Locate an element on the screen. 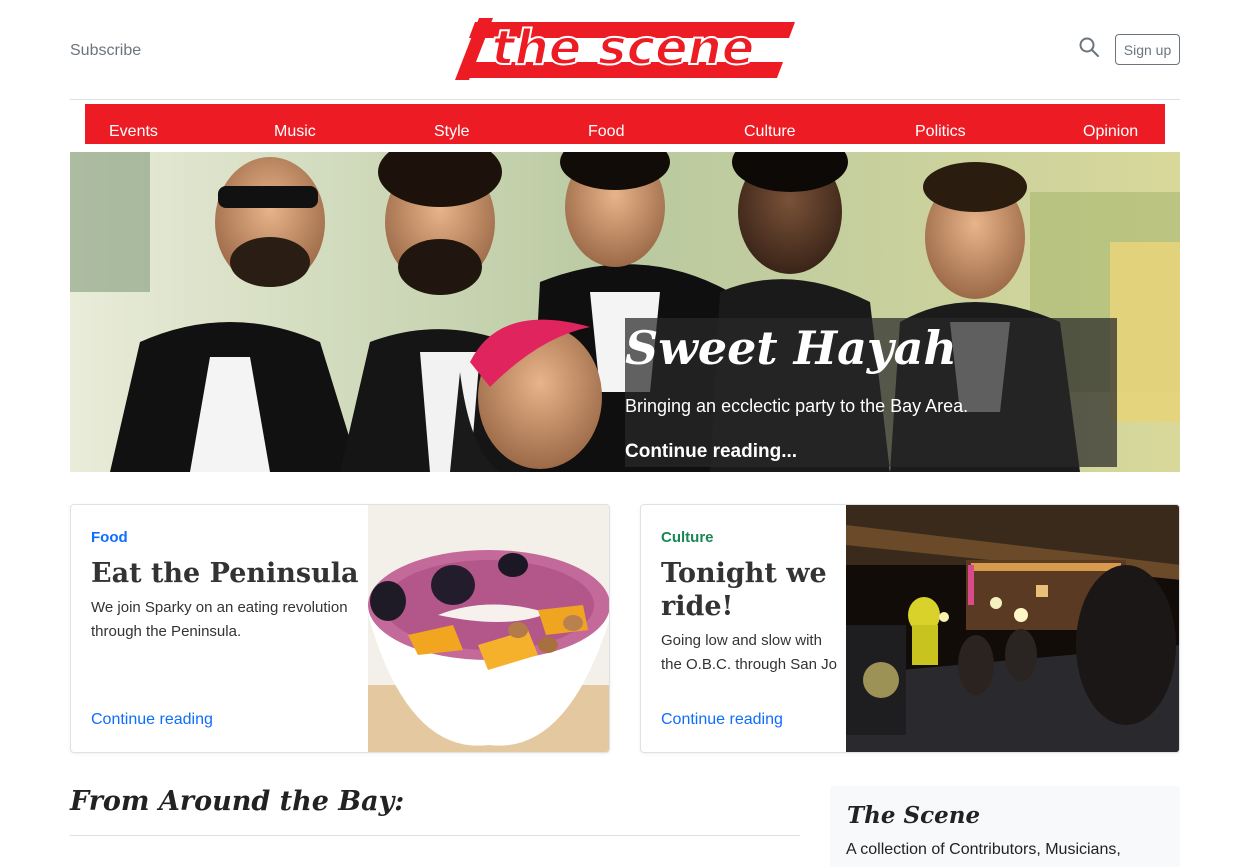 The image size is (1249, 867). site-header: Subscribe the scene Sign up is located at coordinates (625, 50).